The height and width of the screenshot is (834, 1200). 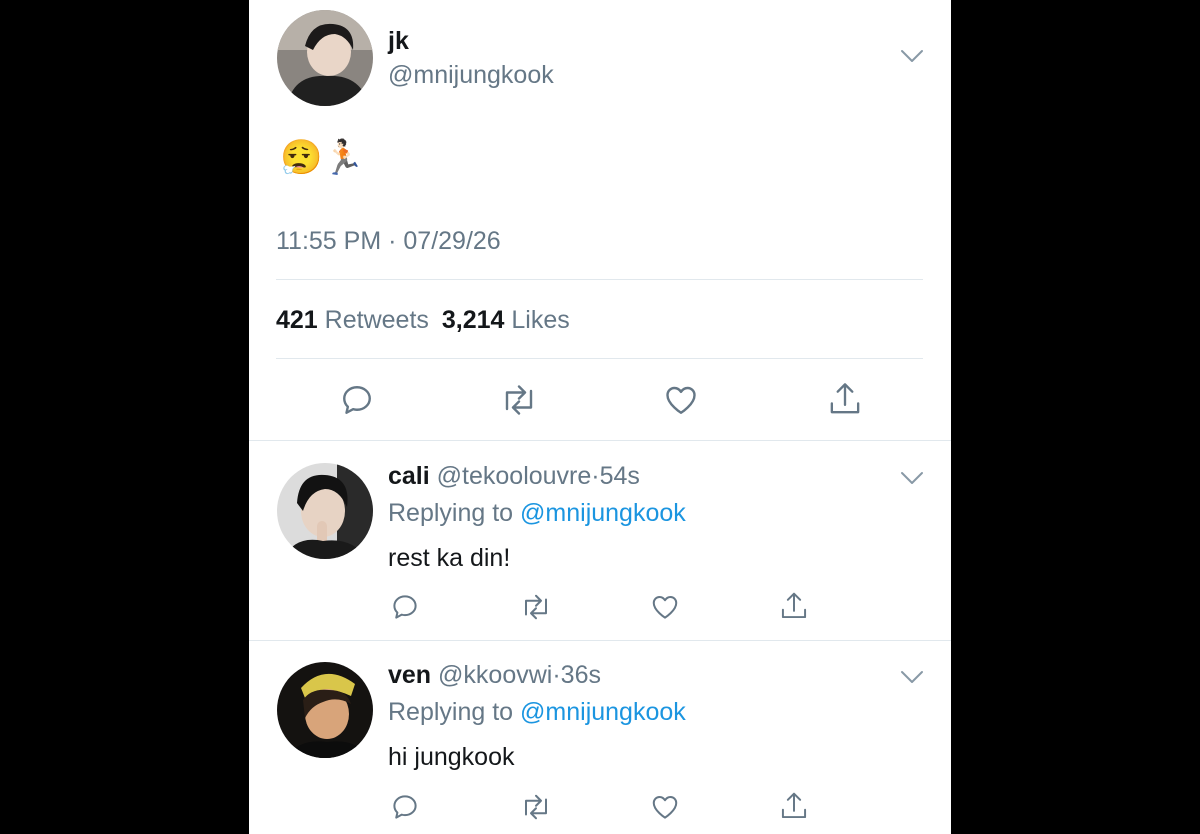 I want to click on tweet-time: 11:55 PM, so click(x=329, y=241).